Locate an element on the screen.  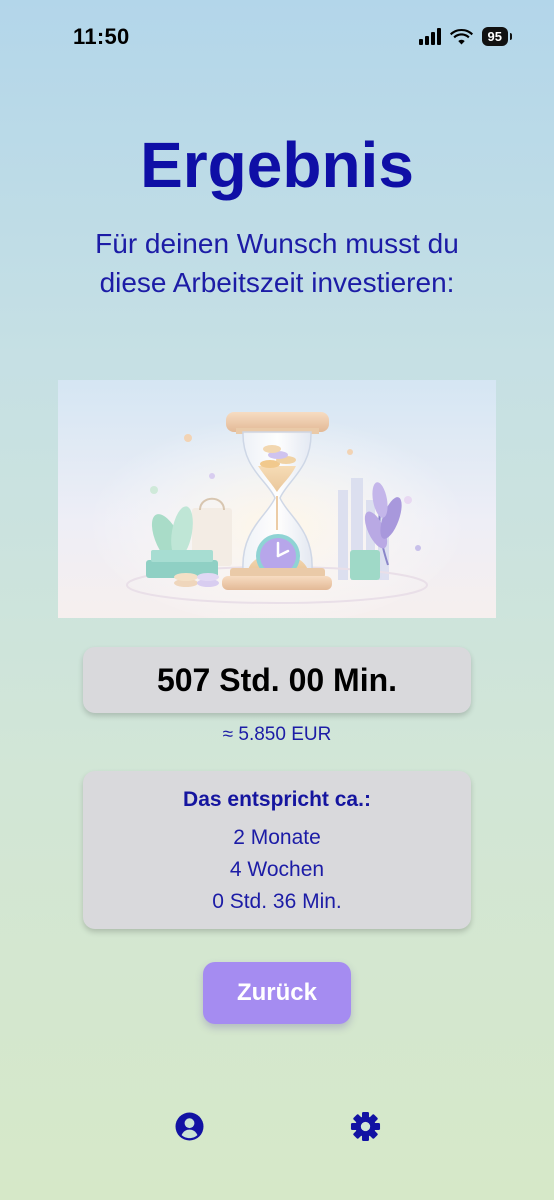
equivalent-weeks: 4 Wochen is located at coordinates (277, 869).